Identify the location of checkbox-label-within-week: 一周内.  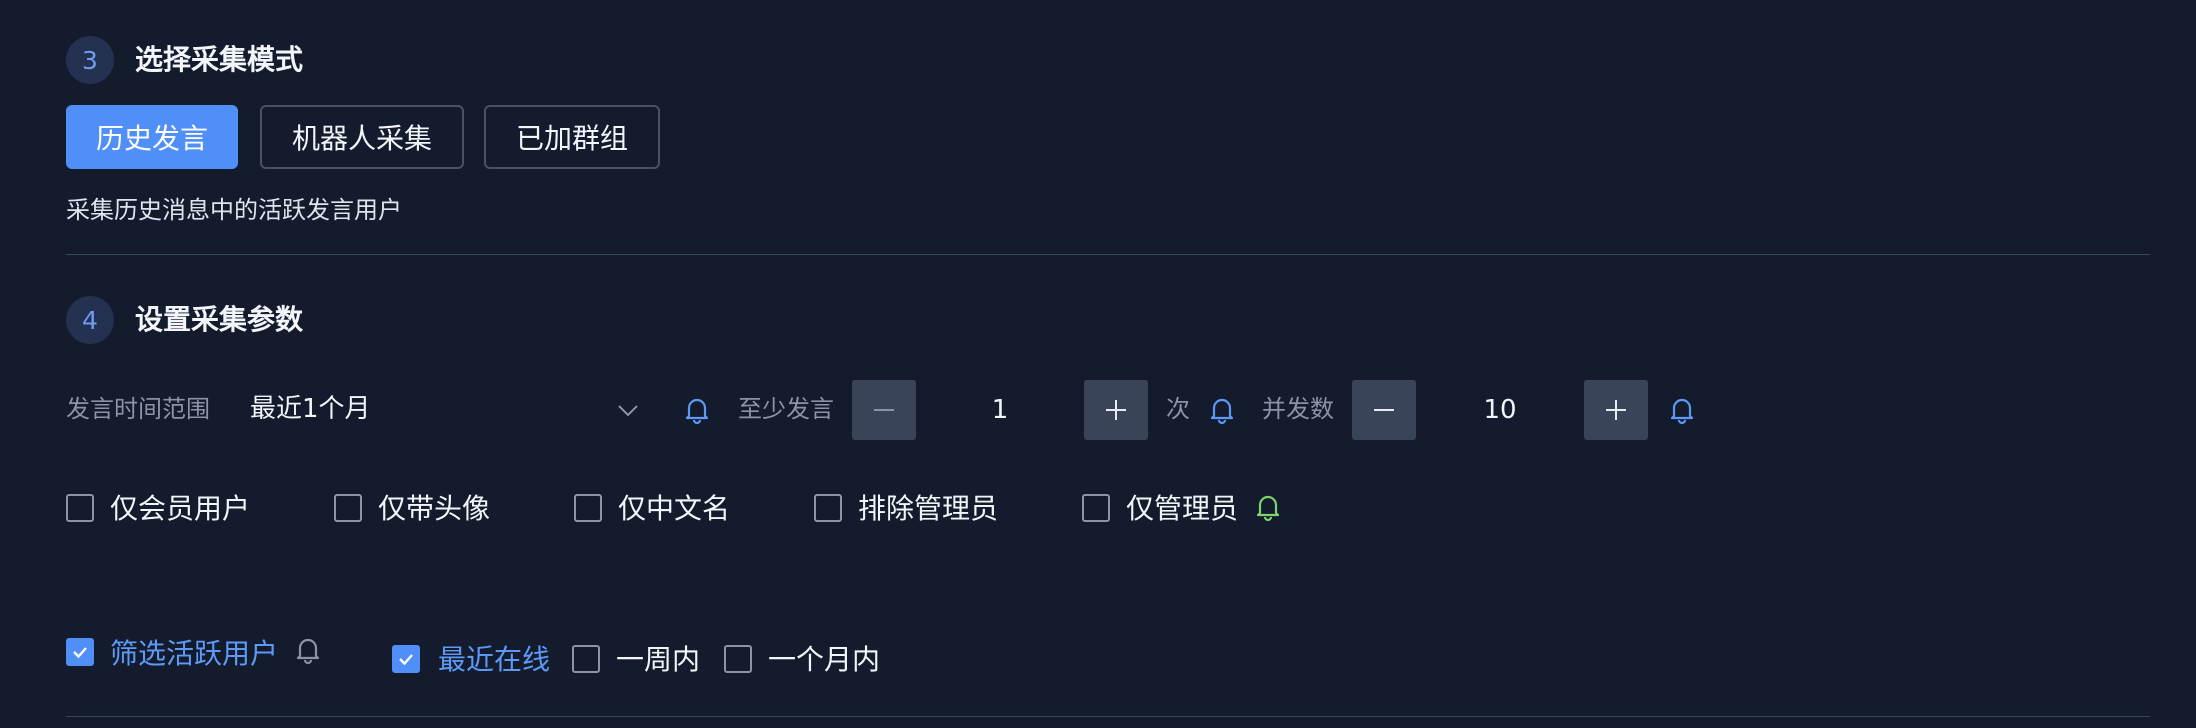
(658, 659).